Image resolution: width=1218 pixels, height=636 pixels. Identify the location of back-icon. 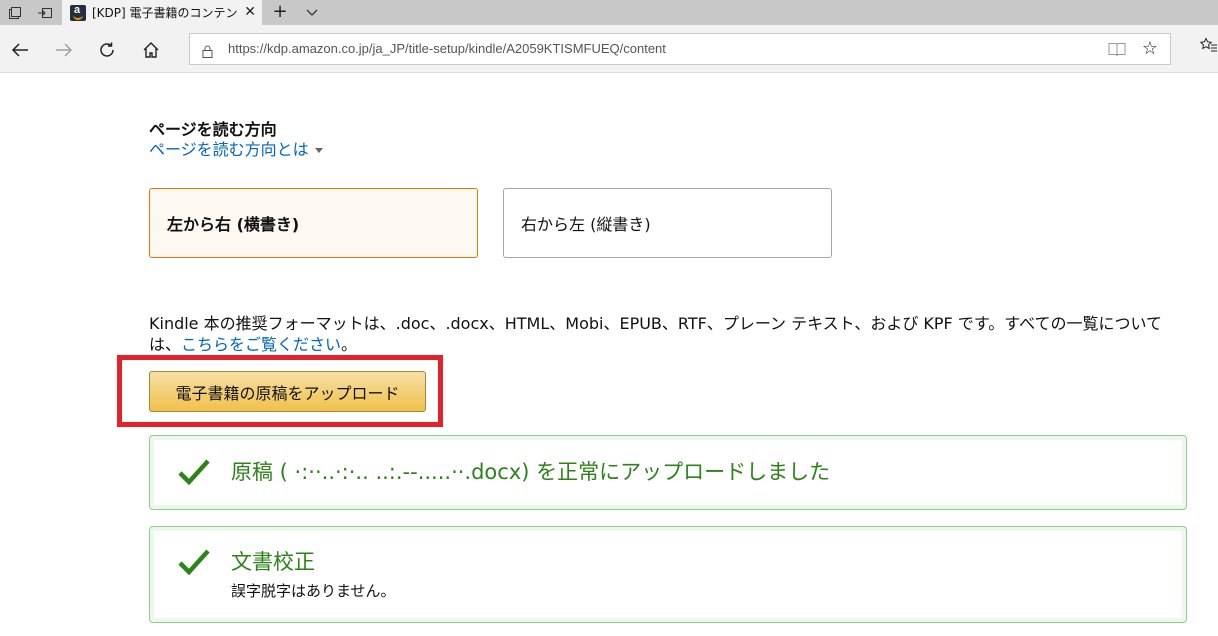
(20, 50).